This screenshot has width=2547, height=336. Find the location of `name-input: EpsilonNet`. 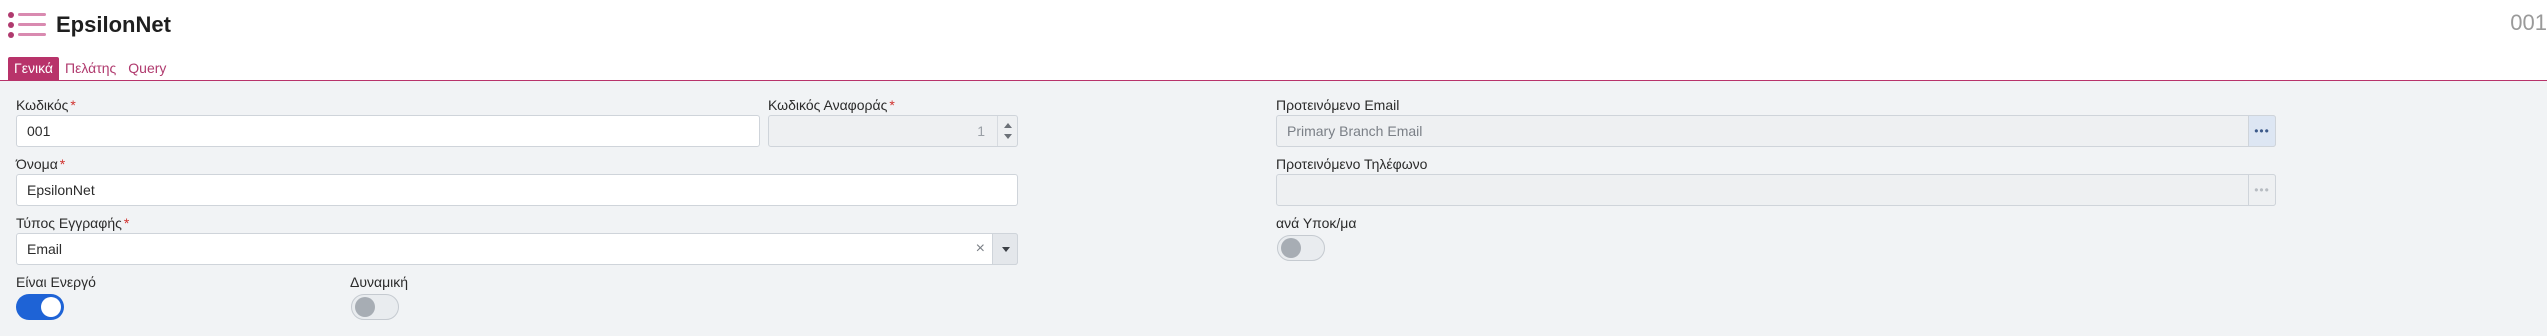

name-input: EpsilonNet is located at coordinates (517, 190).